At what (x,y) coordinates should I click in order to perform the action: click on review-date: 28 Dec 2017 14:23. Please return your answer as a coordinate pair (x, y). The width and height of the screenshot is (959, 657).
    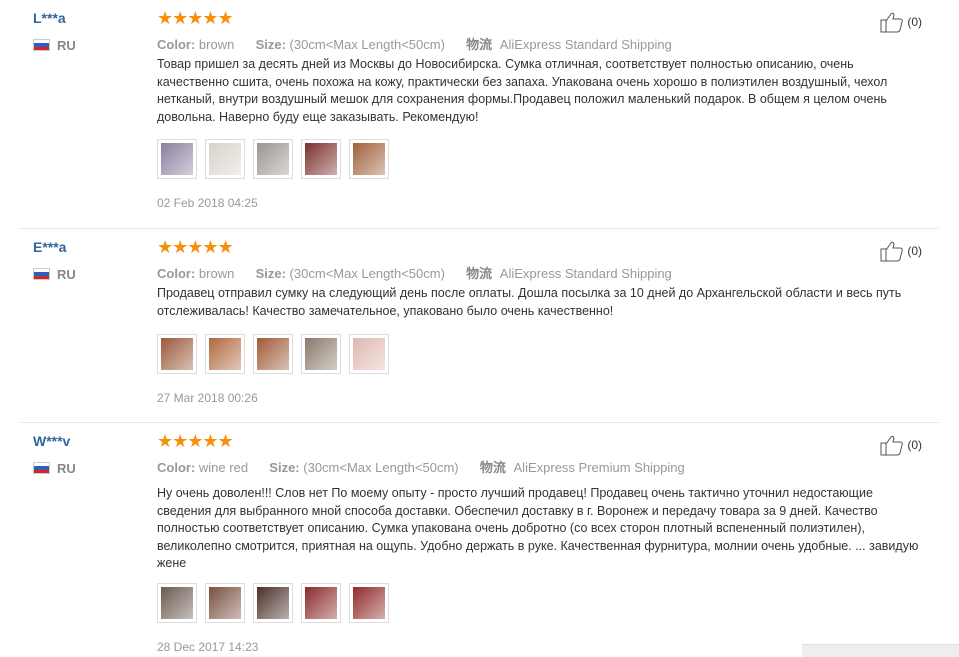
    Looking at the image, I should click on (208, 647).